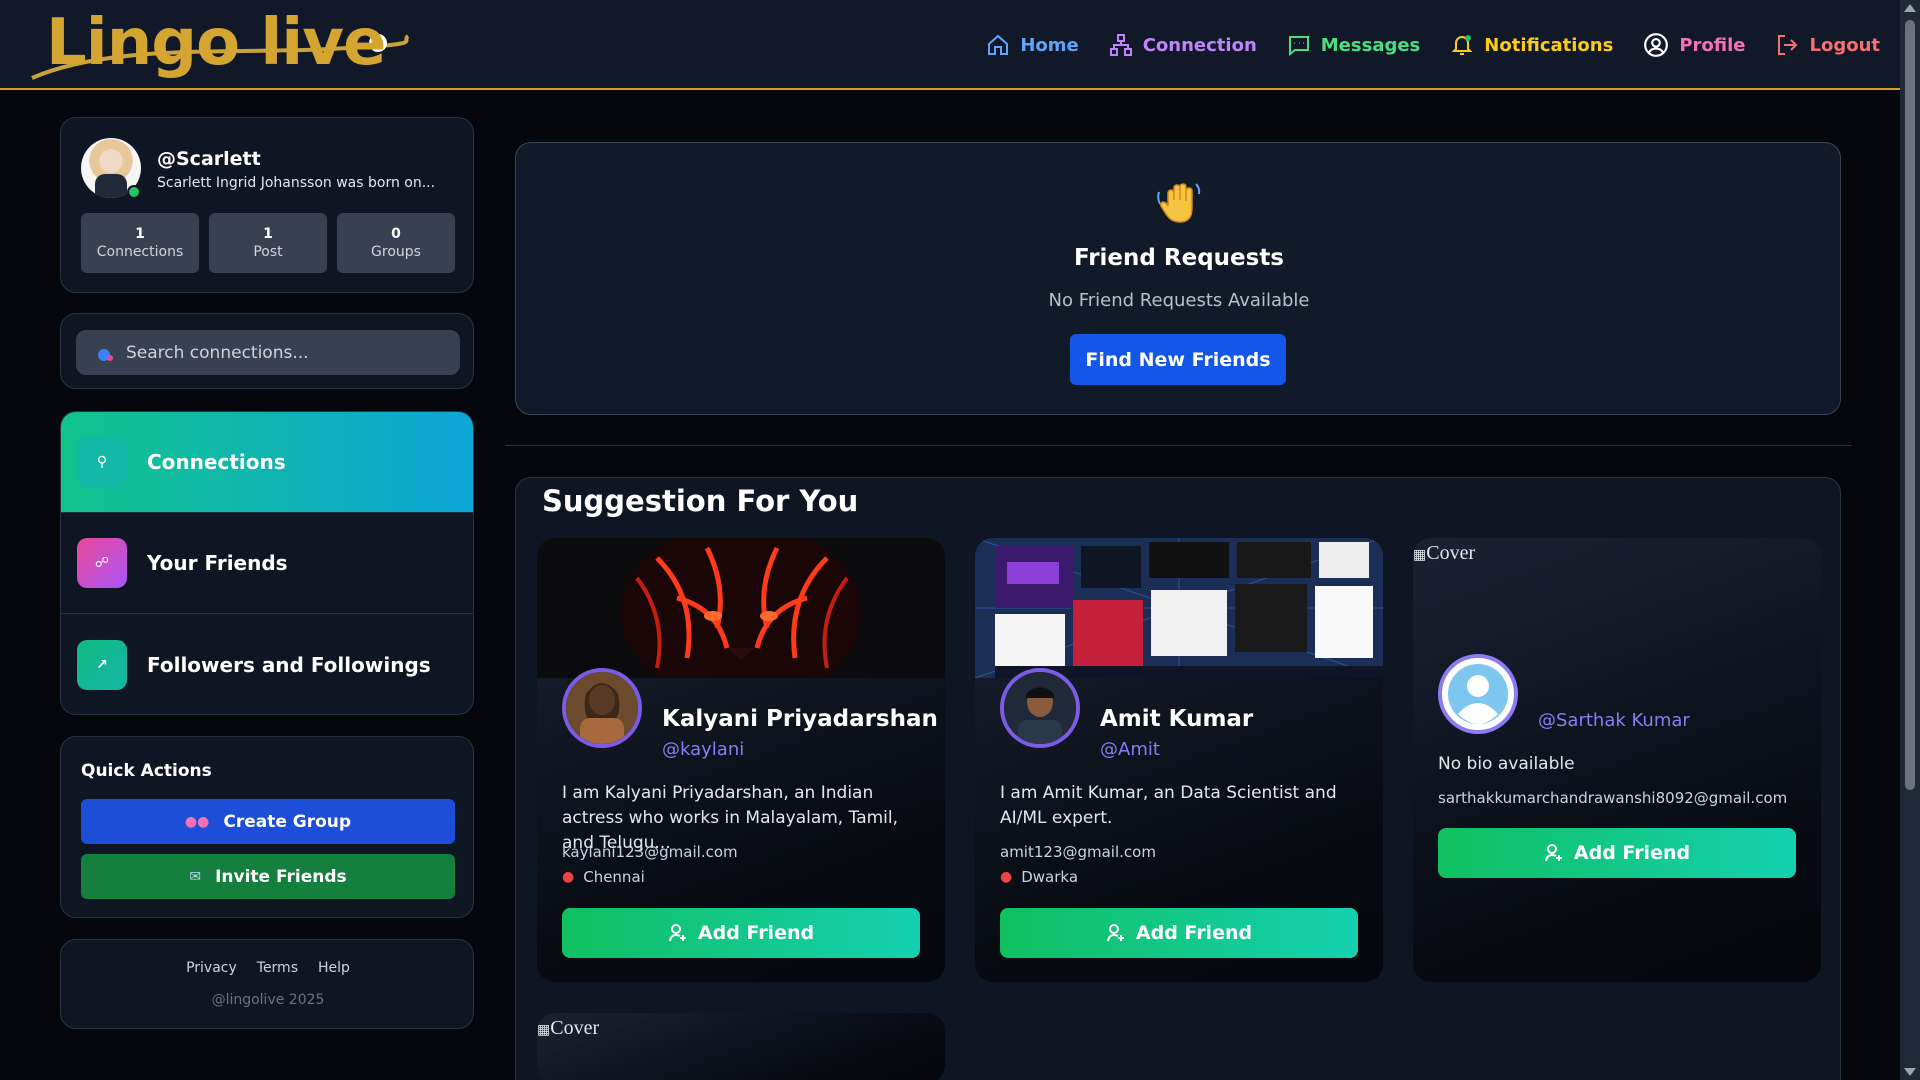 Image resolution: width=1920 pixels, height=1080 pixels. What do you see at coordinates (277, 968) in the screenshot?
I see `terms-link: Terms` at bounding box center [277, 968].